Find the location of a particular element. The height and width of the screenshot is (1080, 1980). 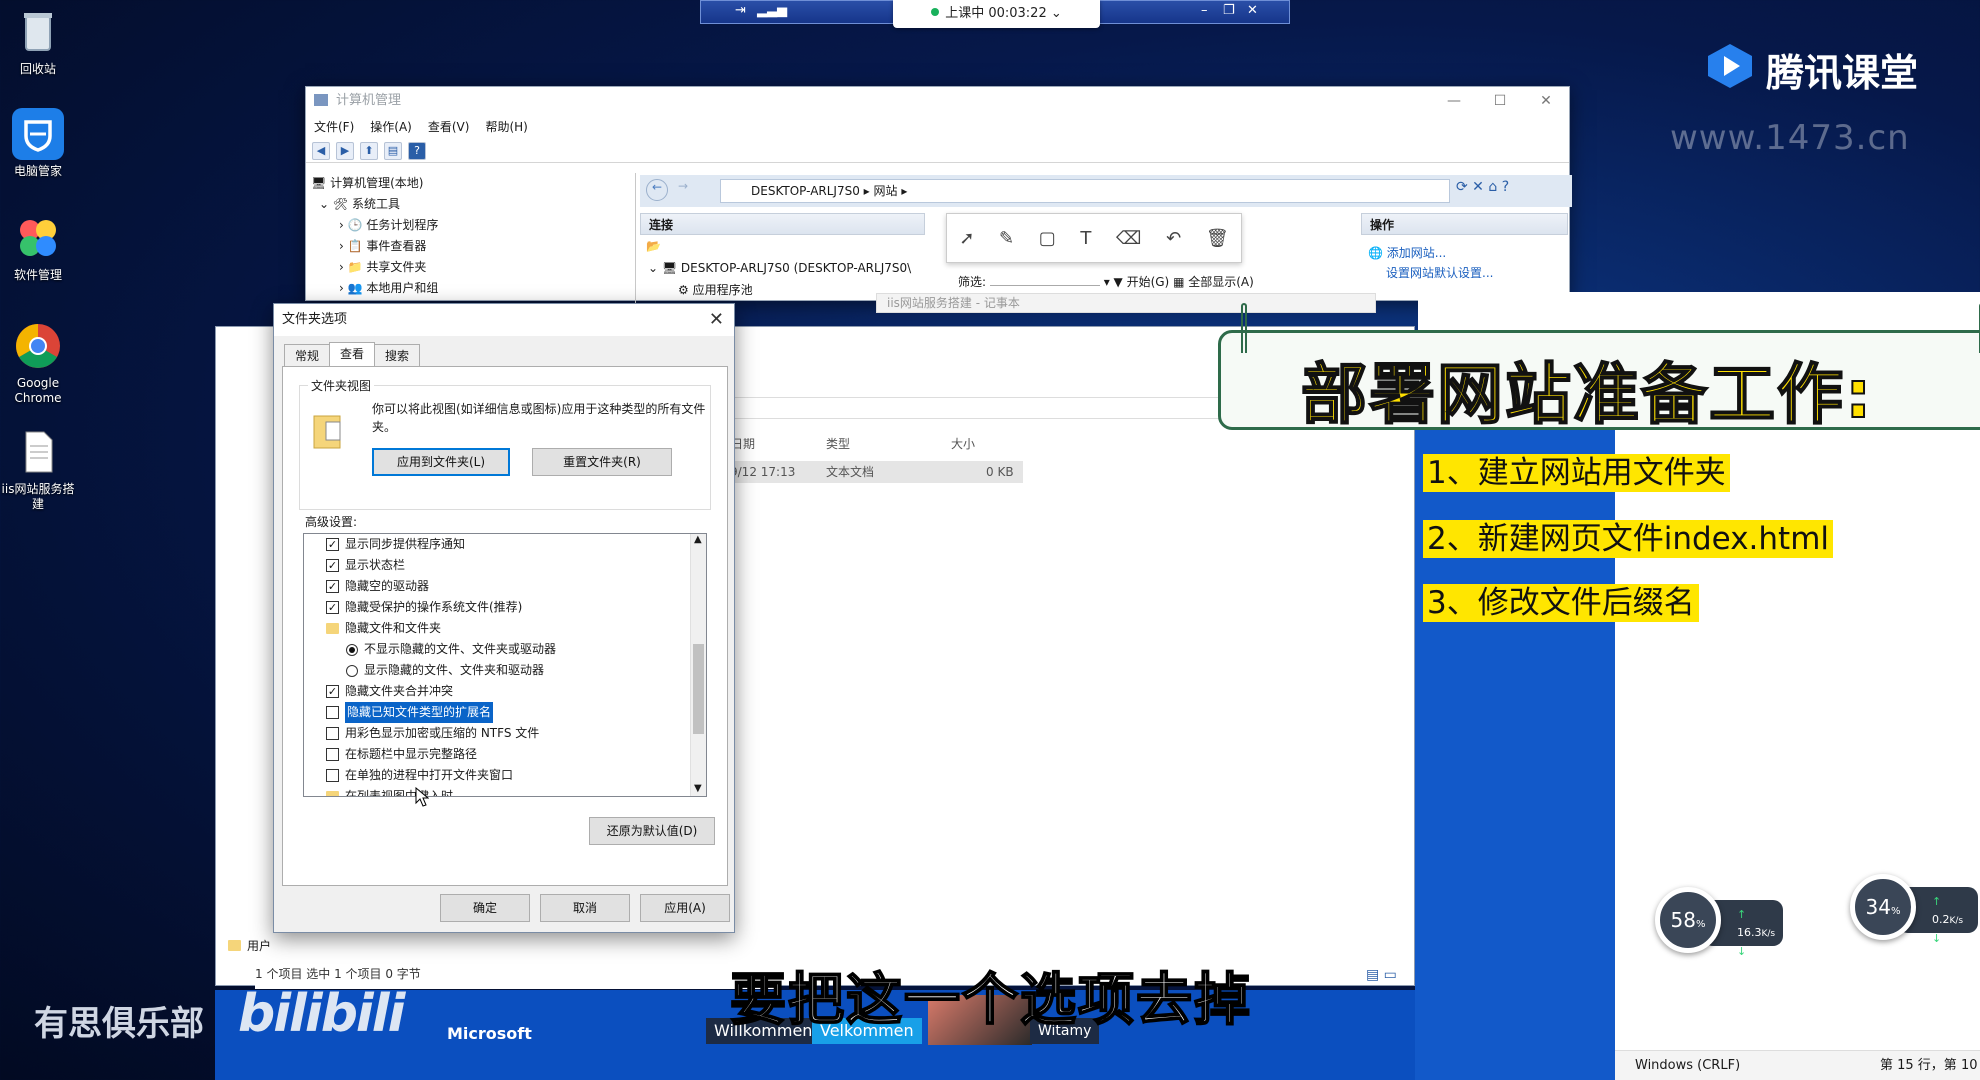

close-button: ✕ is located at coordinates (1546, 101).